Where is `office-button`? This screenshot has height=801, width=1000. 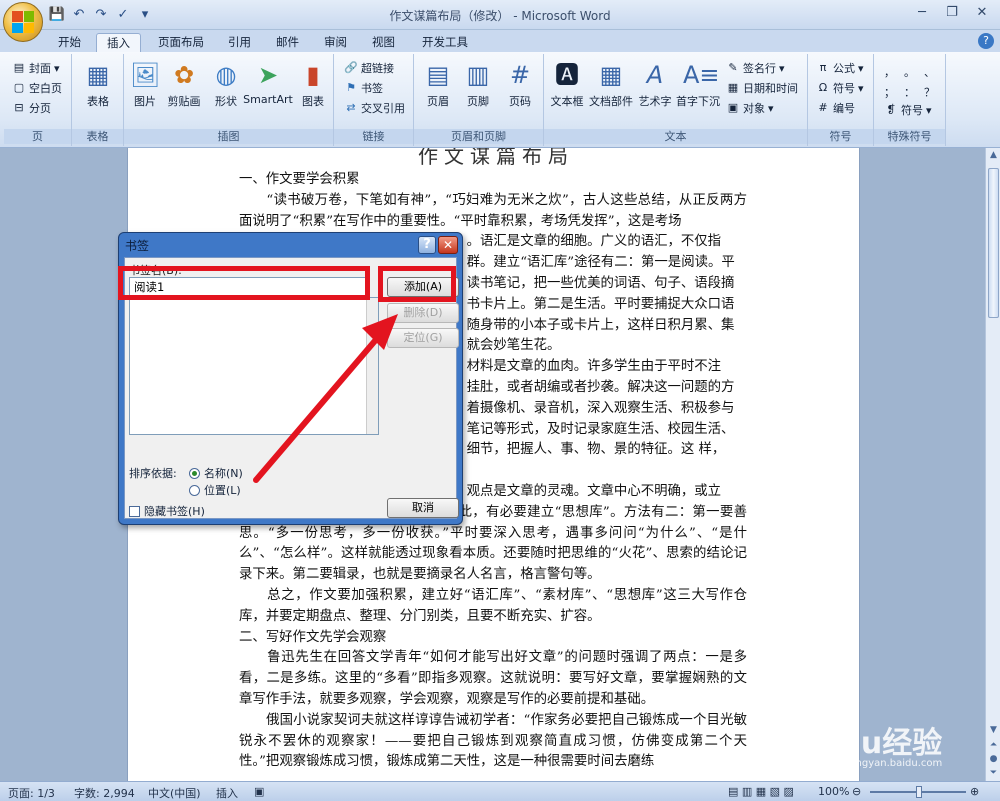 office-button is located at coordinates (23, 22).